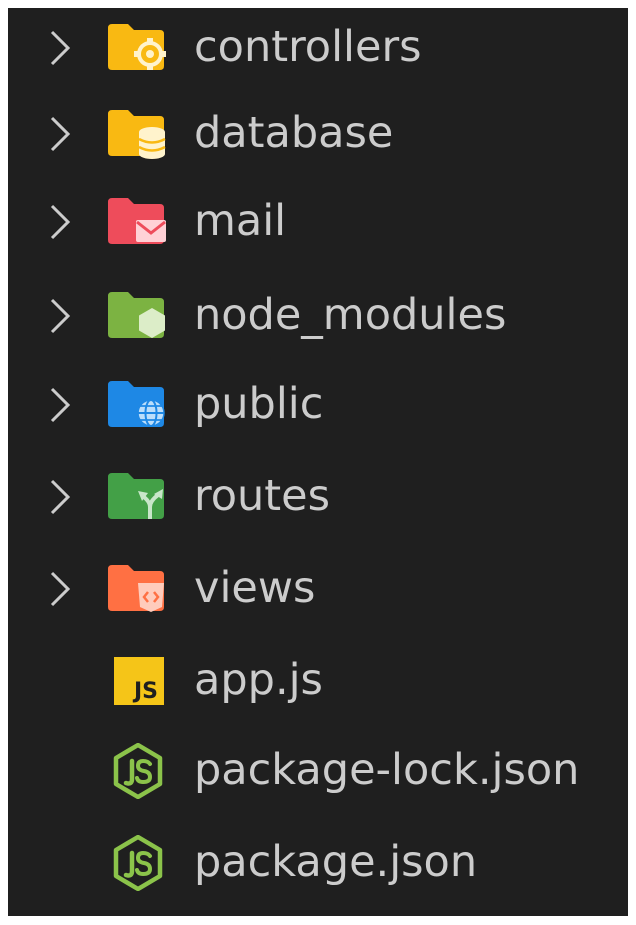  What do you see at coordinates (137, 497) in the screenshot?
I see `folder-routes-icon` at bounding box center [137, 497].